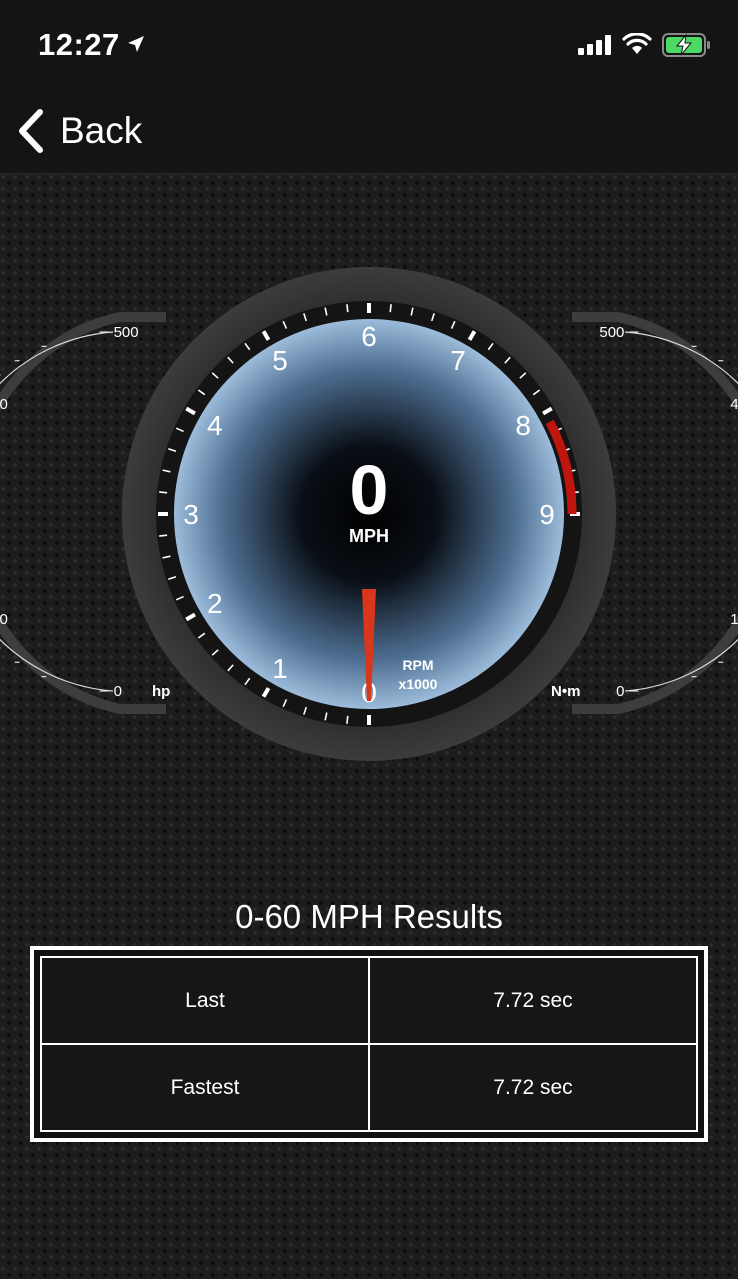 The height and width of the screenshot is (1279, 738). I want to click on rpm-tick-label: 8, so click(523, 425).